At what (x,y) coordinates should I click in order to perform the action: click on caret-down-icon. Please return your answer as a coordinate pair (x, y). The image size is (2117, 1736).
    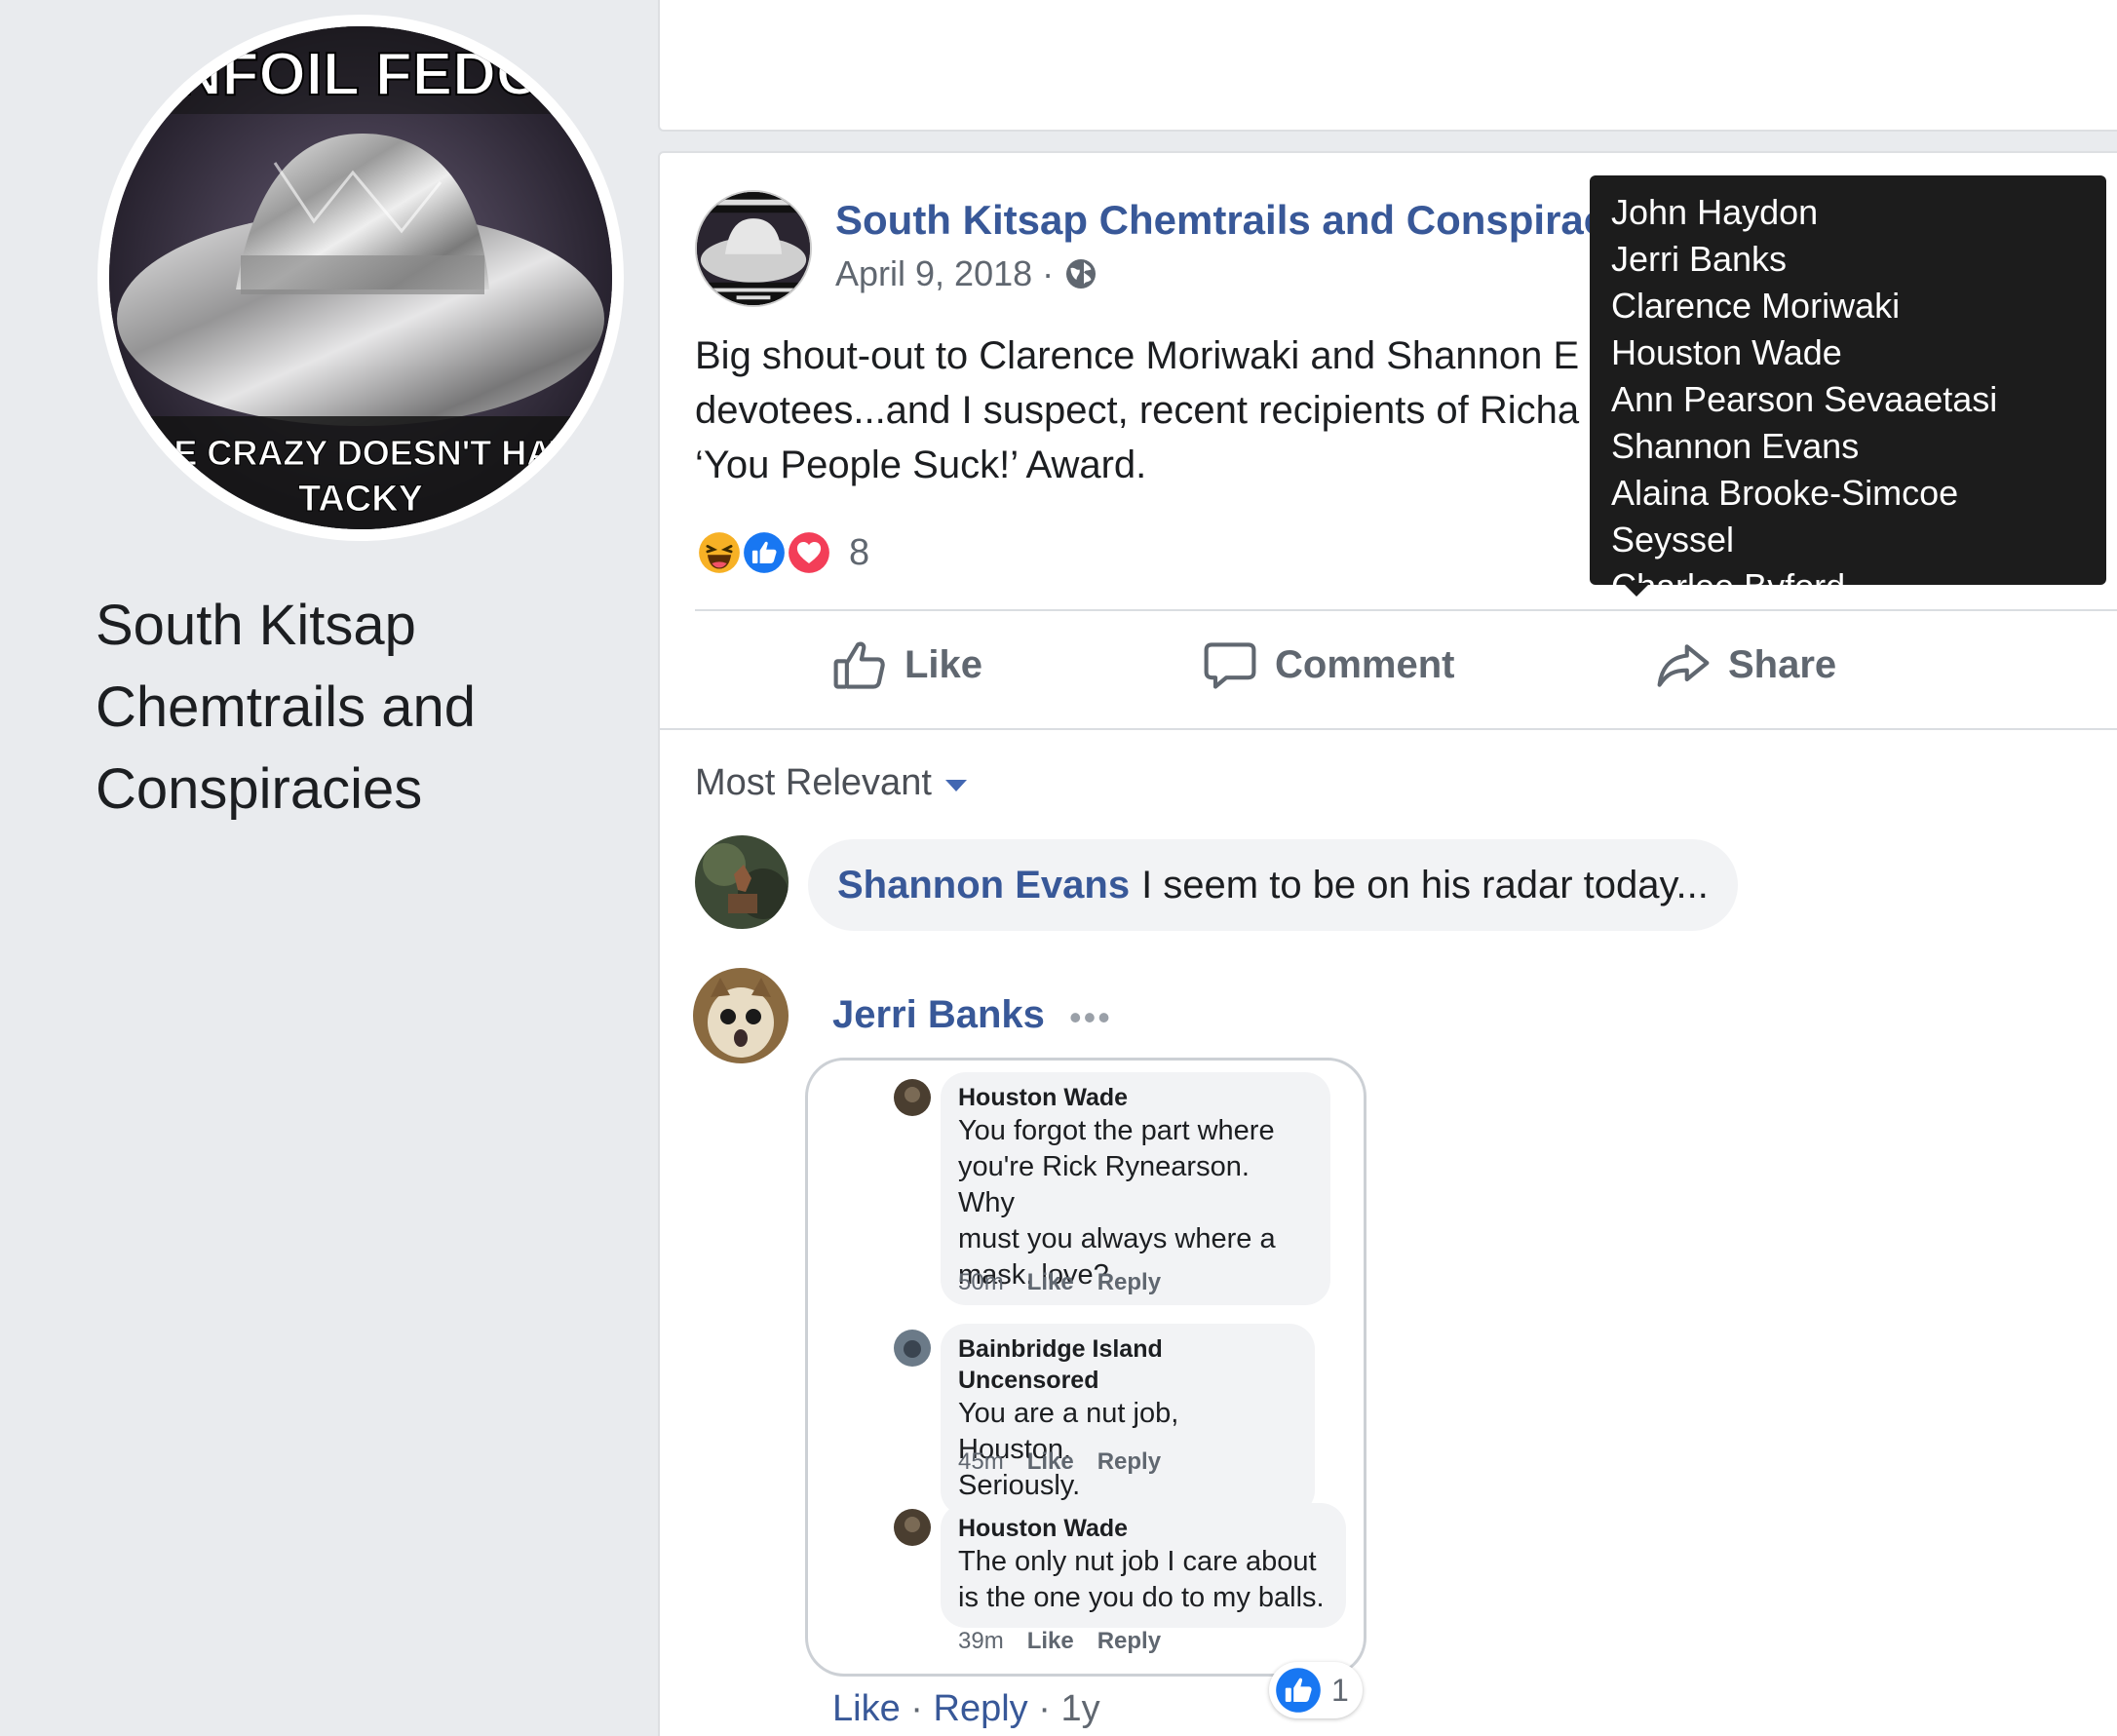
    Looking at the image, I should click on (956, 785).